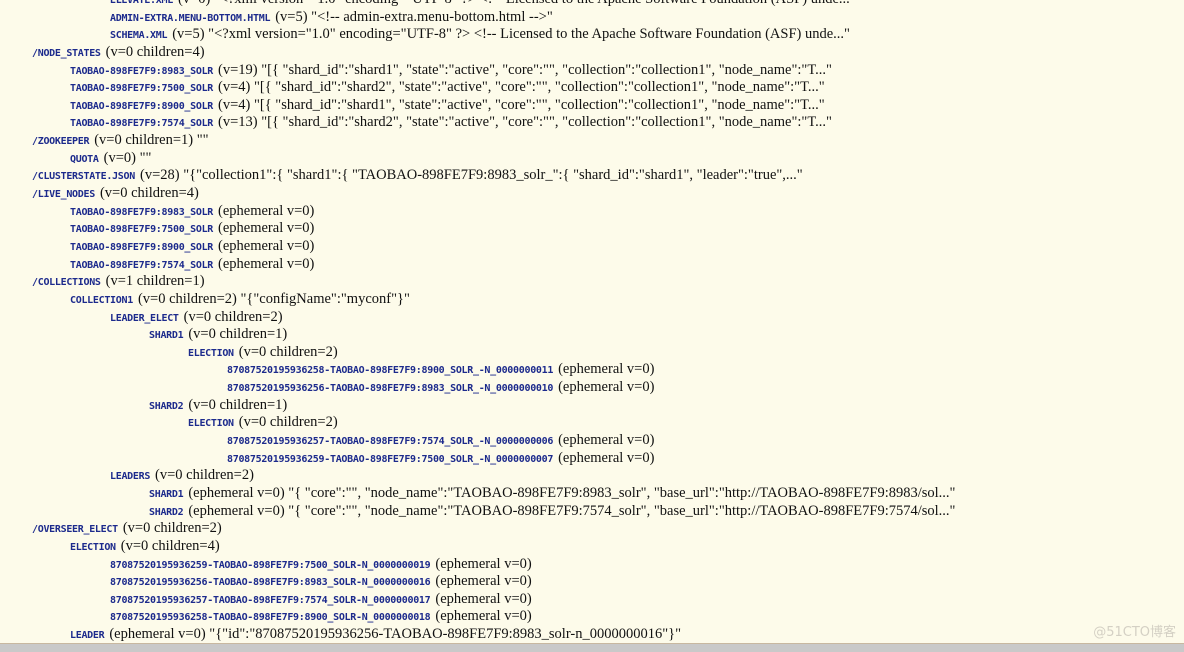 The width and height of the screenshot is (1184, 652). Describe the element at coordinates (61, 141) in the screenshot. I see `node-name-link: /ZOOKEEPER` at that location.